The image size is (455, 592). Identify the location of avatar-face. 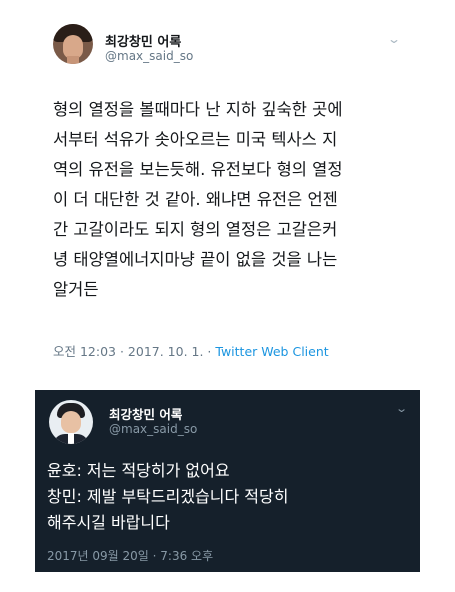
(71, 422).